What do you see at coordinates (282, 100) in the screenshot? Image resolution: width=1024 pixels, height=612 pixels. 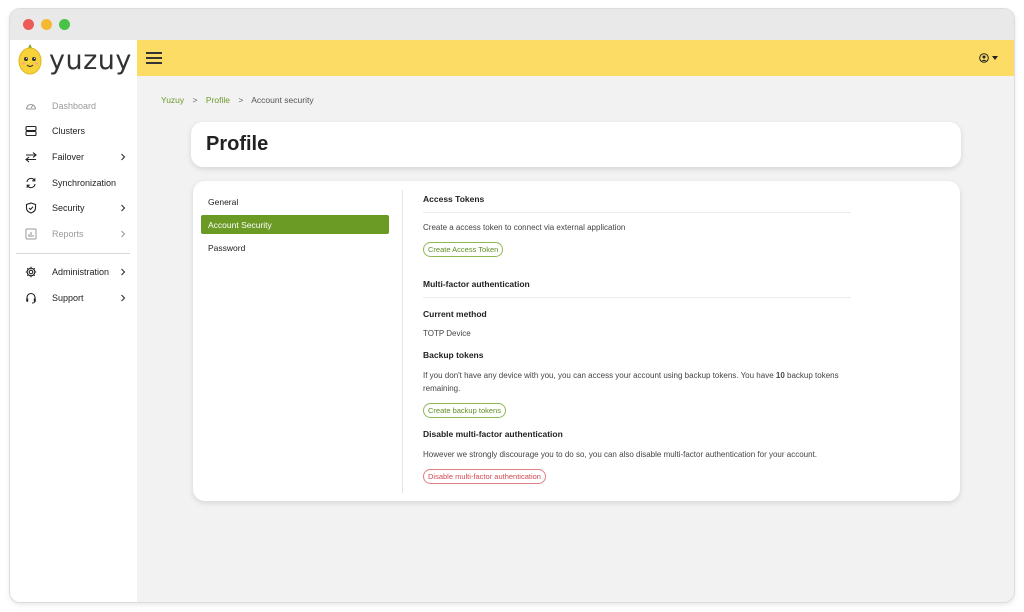 I see `breadcrumb-current: Account security` at bounding box center [282, 100].